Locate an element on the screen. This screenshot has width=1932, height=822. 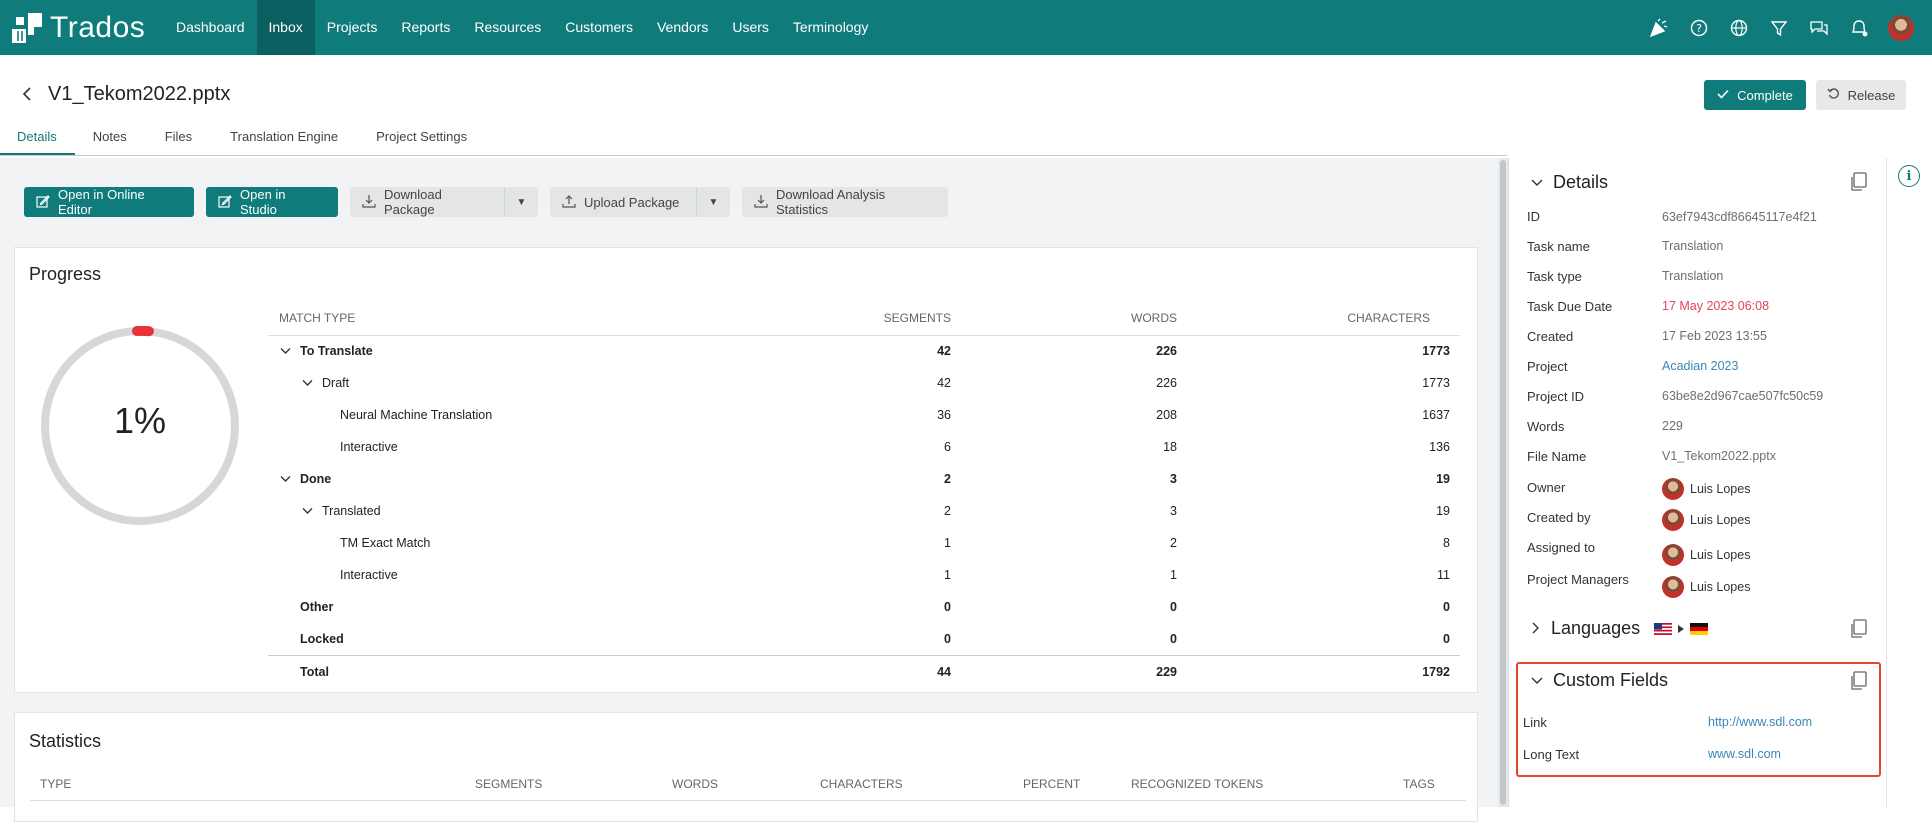
details-created-by-value: Luis Lopes is located at coordinates (1706, 520).